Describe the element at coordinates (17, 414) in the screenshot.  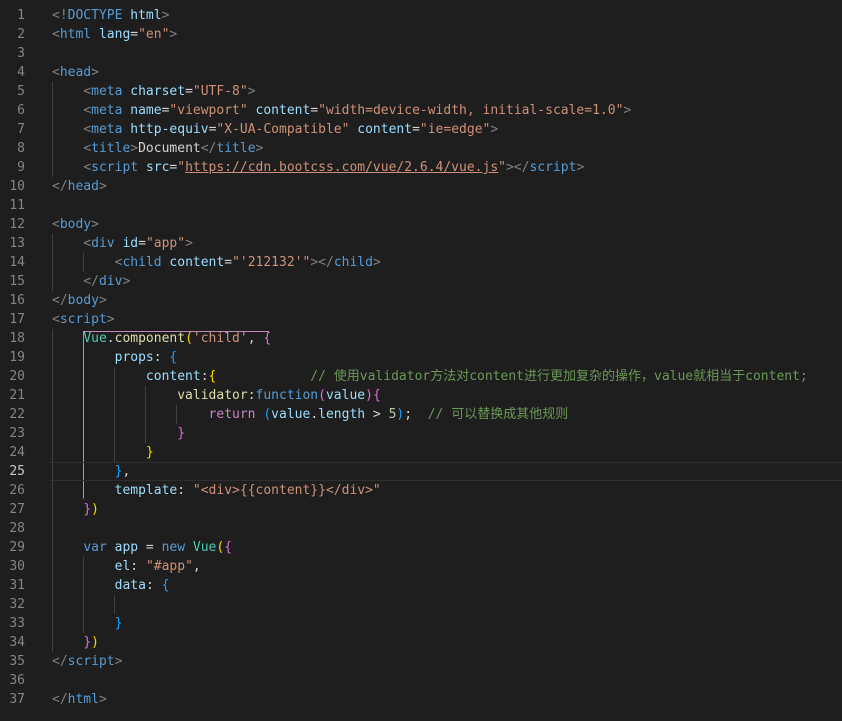
I see `line-number: 22` at that location.